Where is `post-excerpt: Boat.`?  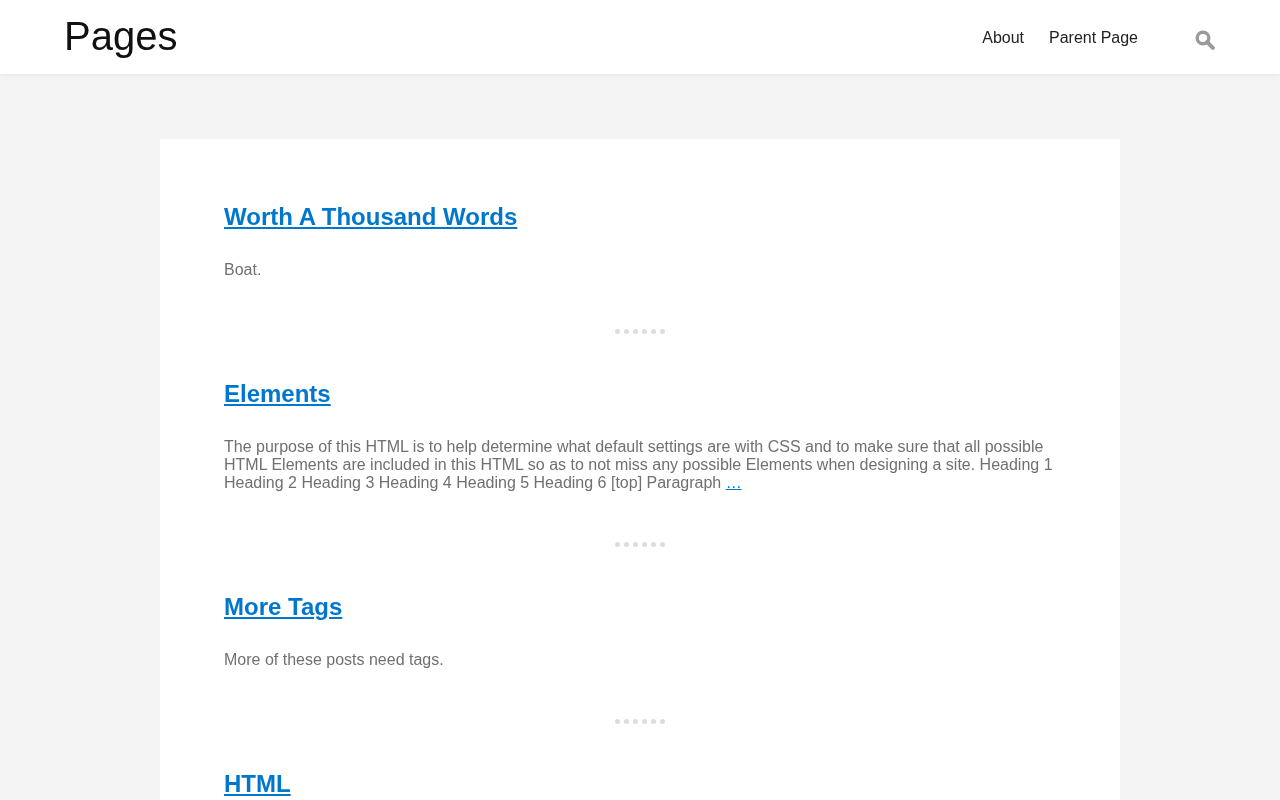
post-excerpt: Boat. is located at coordinates (243, 270).